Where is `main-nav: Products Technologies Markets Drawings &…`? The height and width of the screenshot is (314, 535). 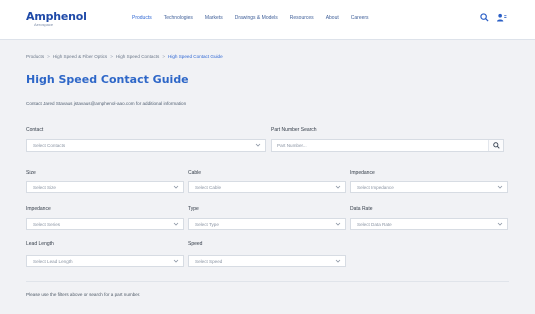 main-nav: Products Technologies Markets Drawings &… is located at coordinates (256, 18).